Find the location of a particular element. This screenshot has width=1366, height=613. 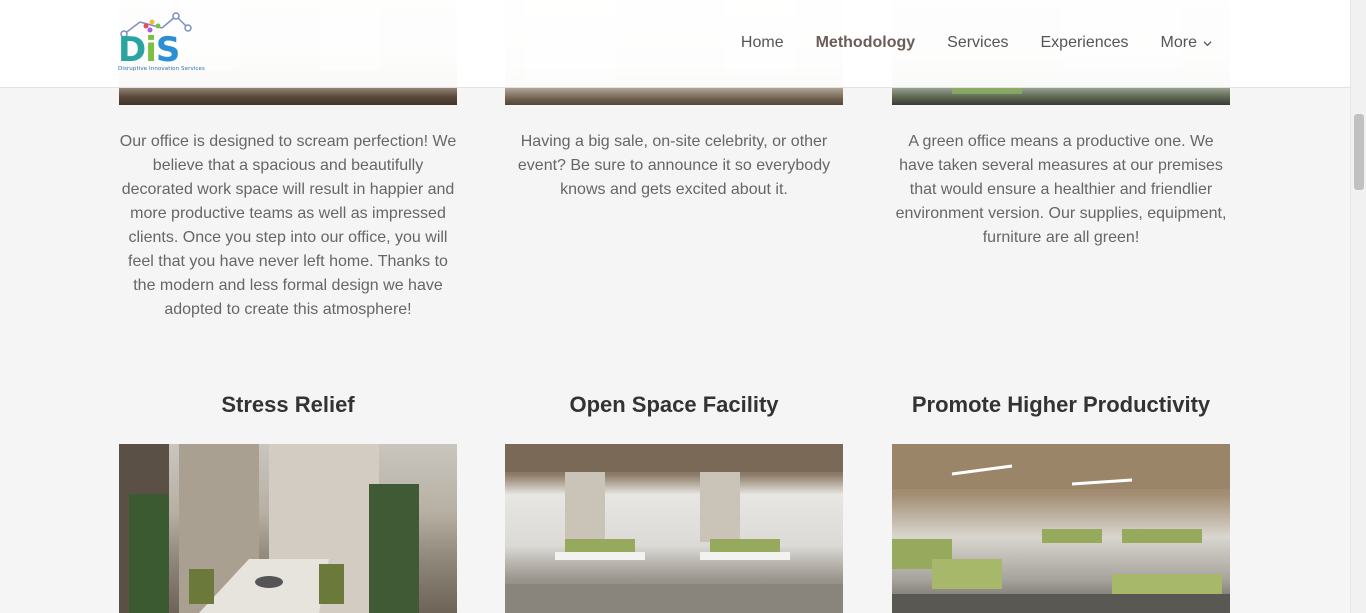

chevron-down-icon is located at coordinates (1207, 43).